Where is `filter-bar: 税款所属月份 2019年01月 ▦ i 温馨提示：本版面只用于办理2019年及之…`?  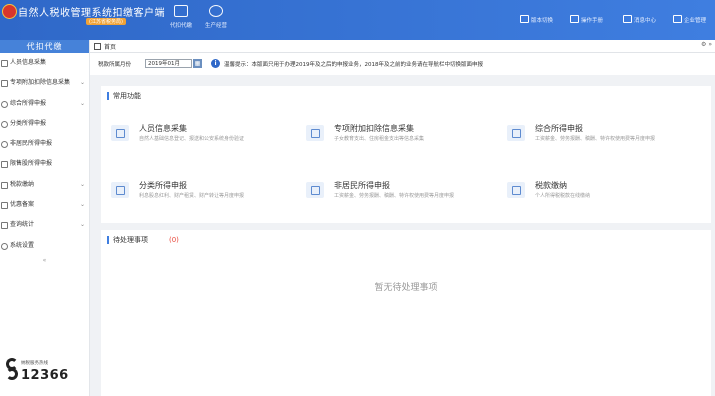
filter-bar: 税款所属月份 2019年01月 ▦ i 温馨提示：本版面只用于办理2019年及之… is located at coordinates (402, 64).